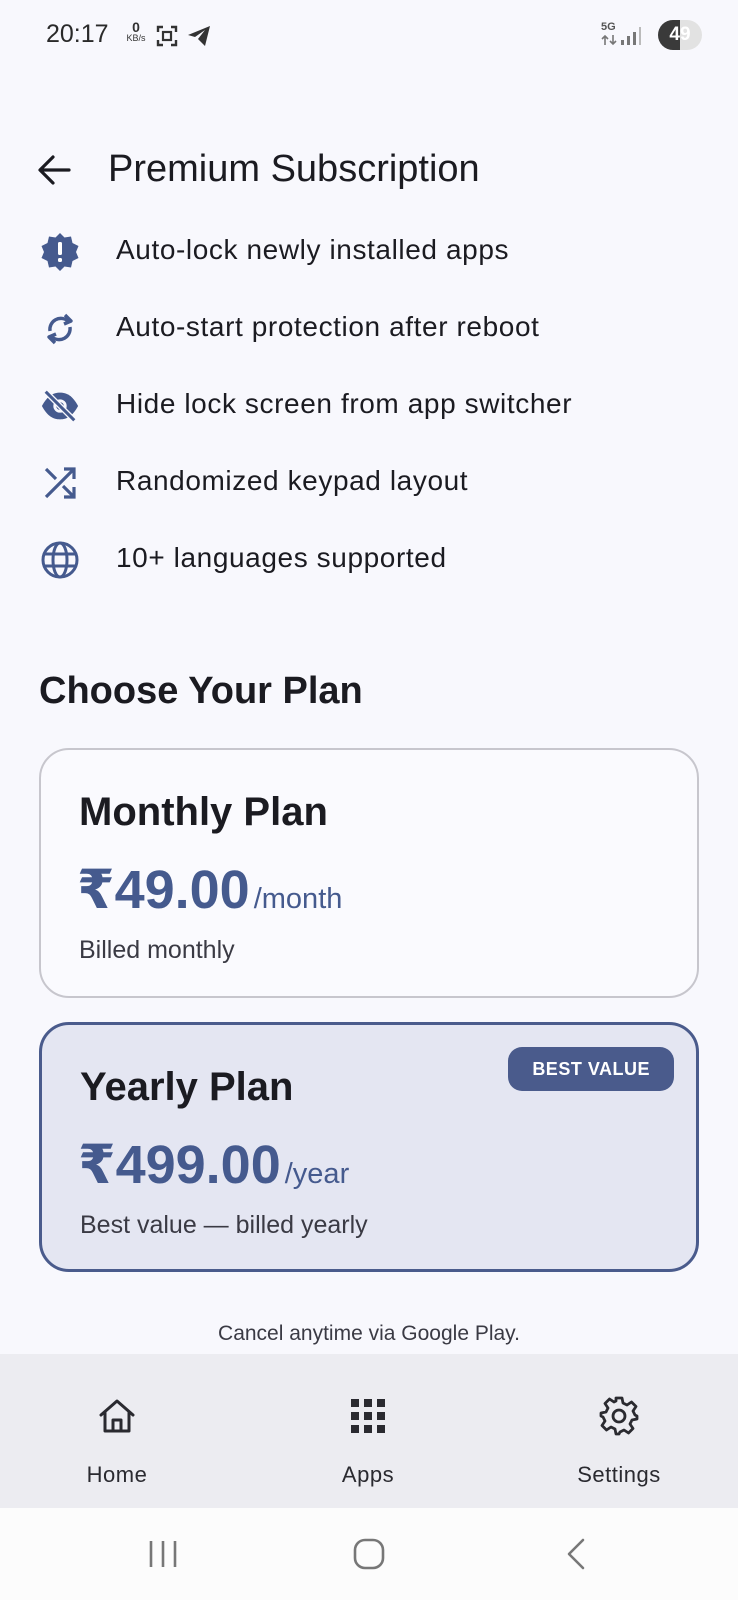 The image size is (738, 1600). I want to click on plan-billing-note: Best value — billed yearly, so click(224, 1225).